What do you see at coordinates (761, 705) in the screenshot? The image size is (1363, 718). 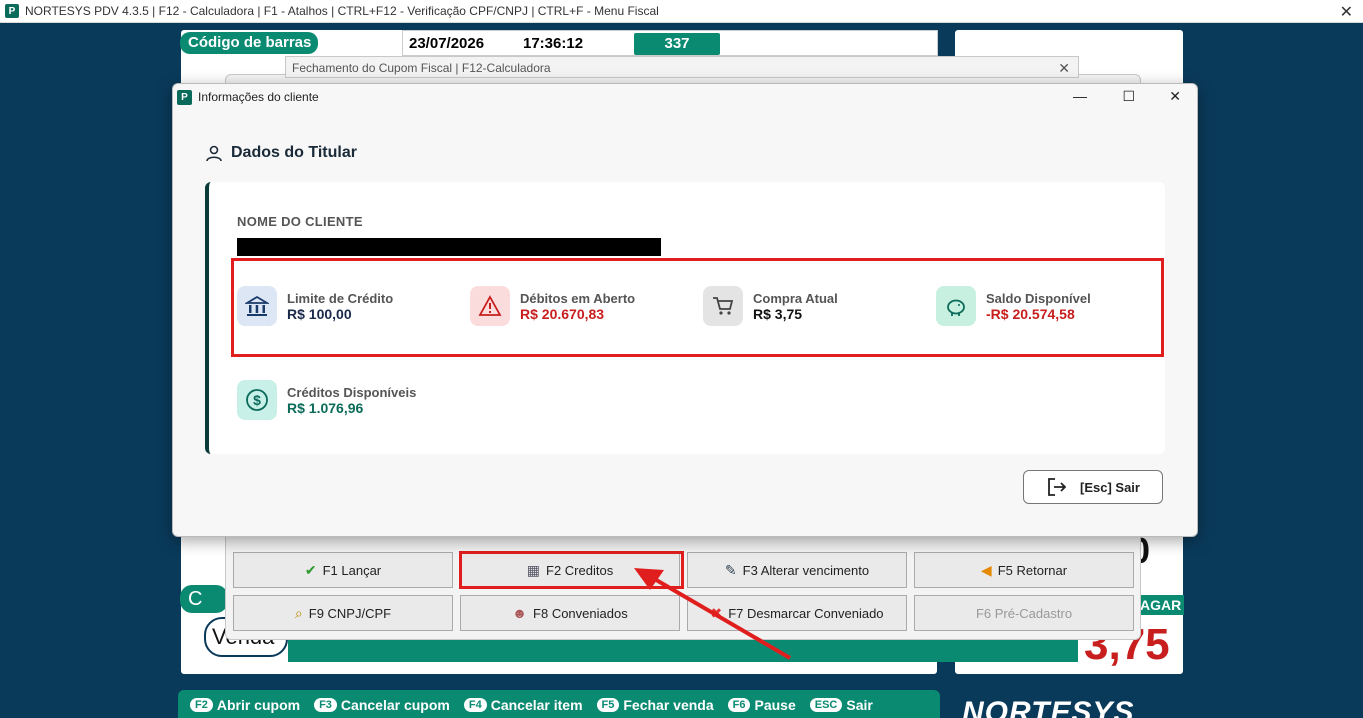 I see `shortcut-pause: F6 Pause` at bounding box center [761, 705].